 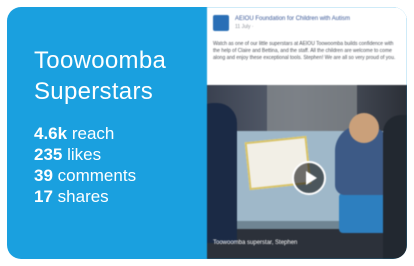 What do you see at coordinates (100, 76) in the screenshot?
I see `campaign-title: Toowoomba Superstars` at bounding box center [100, 76].